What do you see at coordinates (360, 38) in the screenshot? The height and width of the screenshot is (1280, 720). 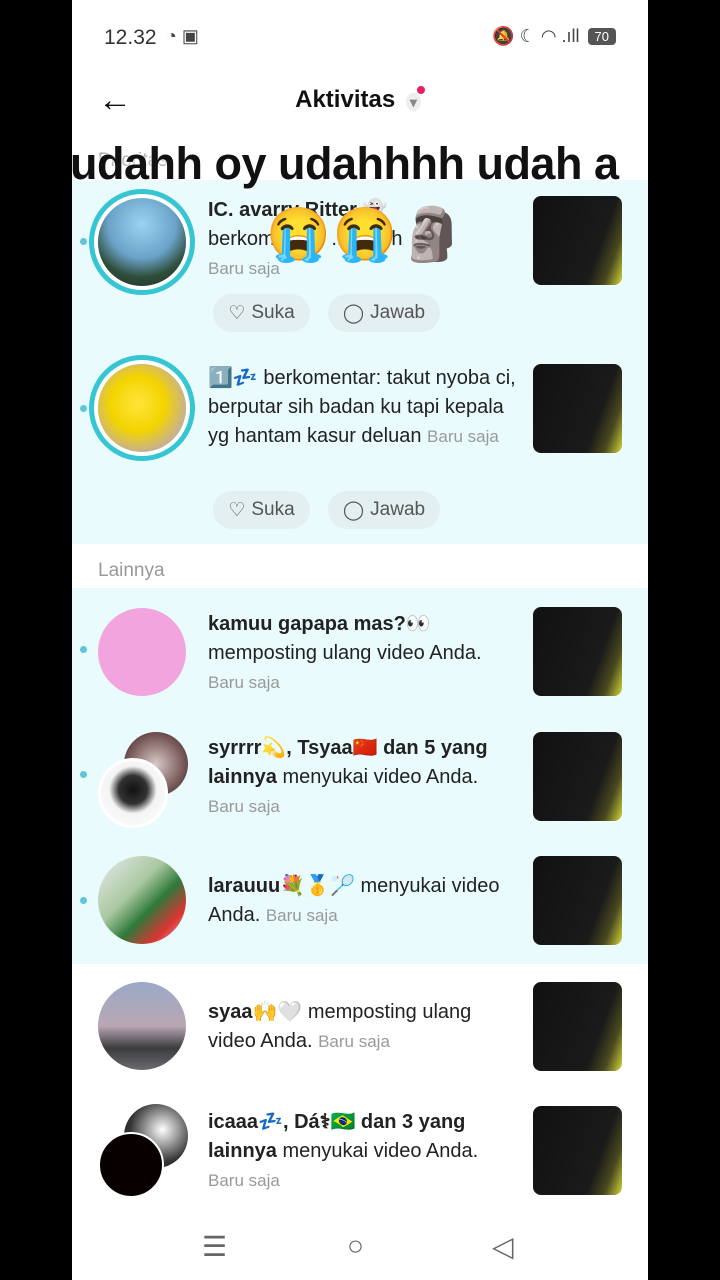 I see `status-bar: 12.32 ◔ ▣ 🔕 ☾ ◠ .ıll 70` at bounding box center [360, 38].